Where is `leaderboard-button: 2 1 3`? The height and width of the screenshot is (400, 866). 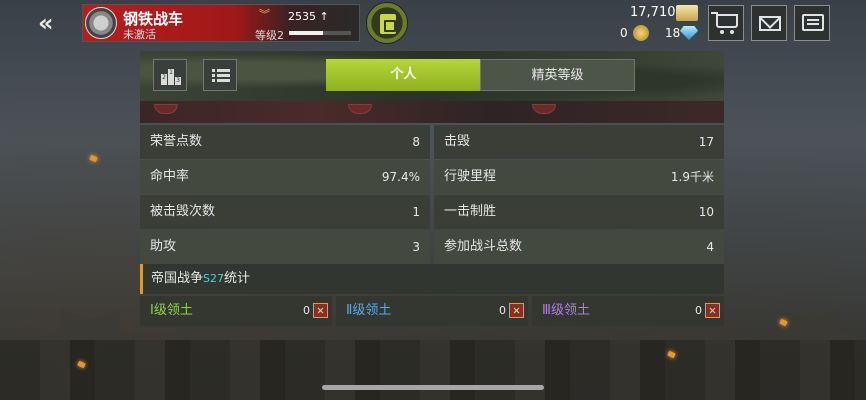
leaderboard-button: 2 1 3 is located at coordinates (170, 75).